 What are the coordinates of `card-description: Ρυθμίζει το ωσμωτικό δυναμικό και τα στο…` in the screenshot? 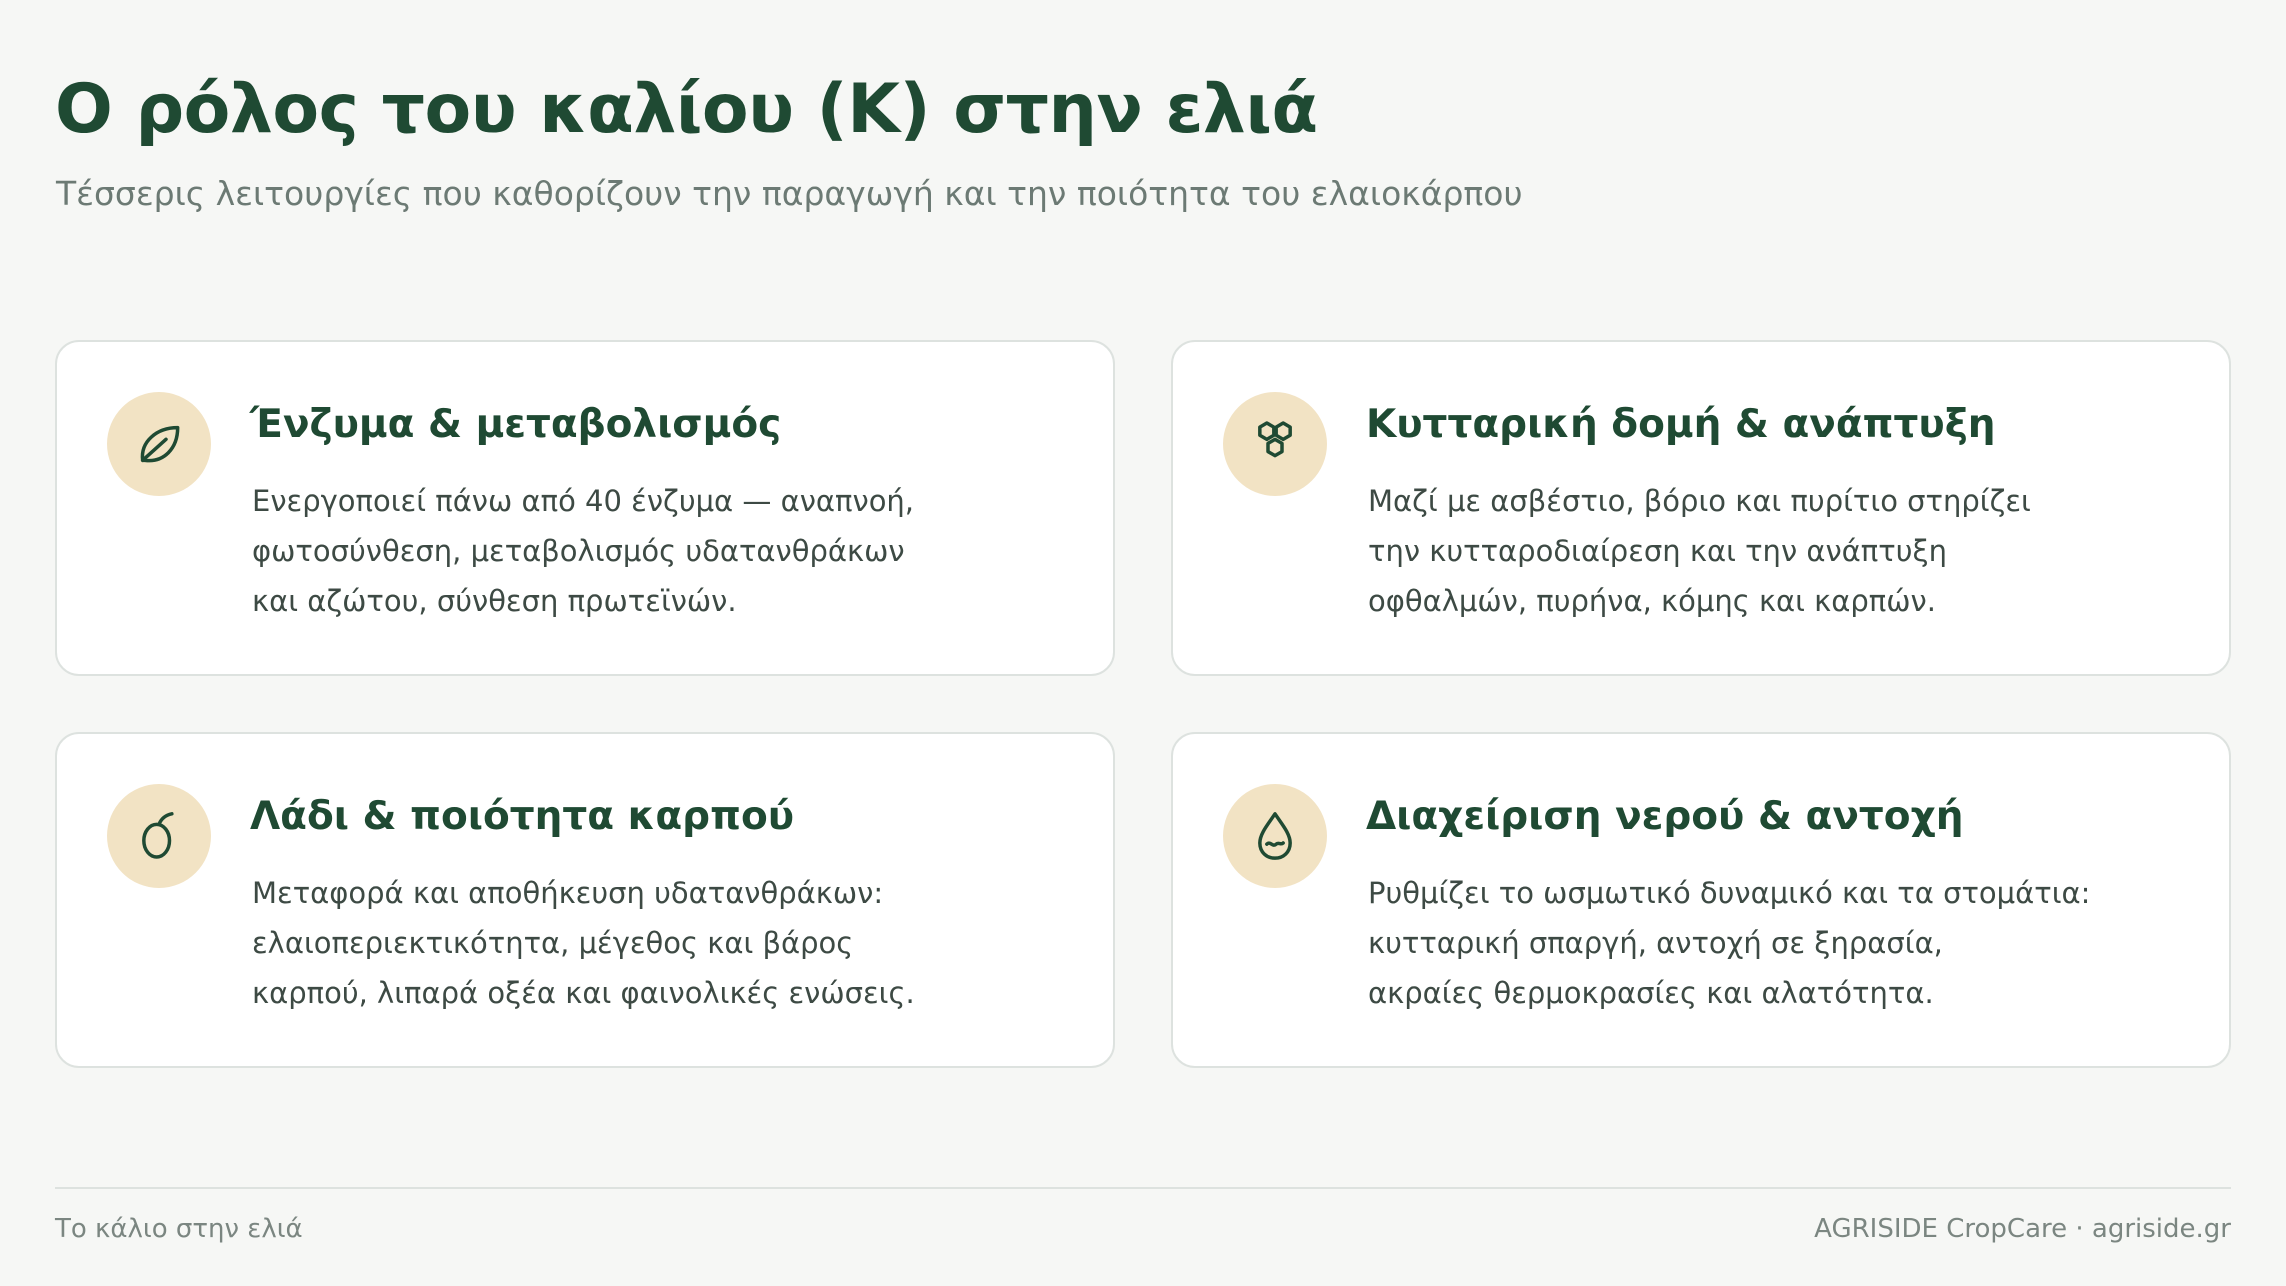 It's located at (1729, 943).